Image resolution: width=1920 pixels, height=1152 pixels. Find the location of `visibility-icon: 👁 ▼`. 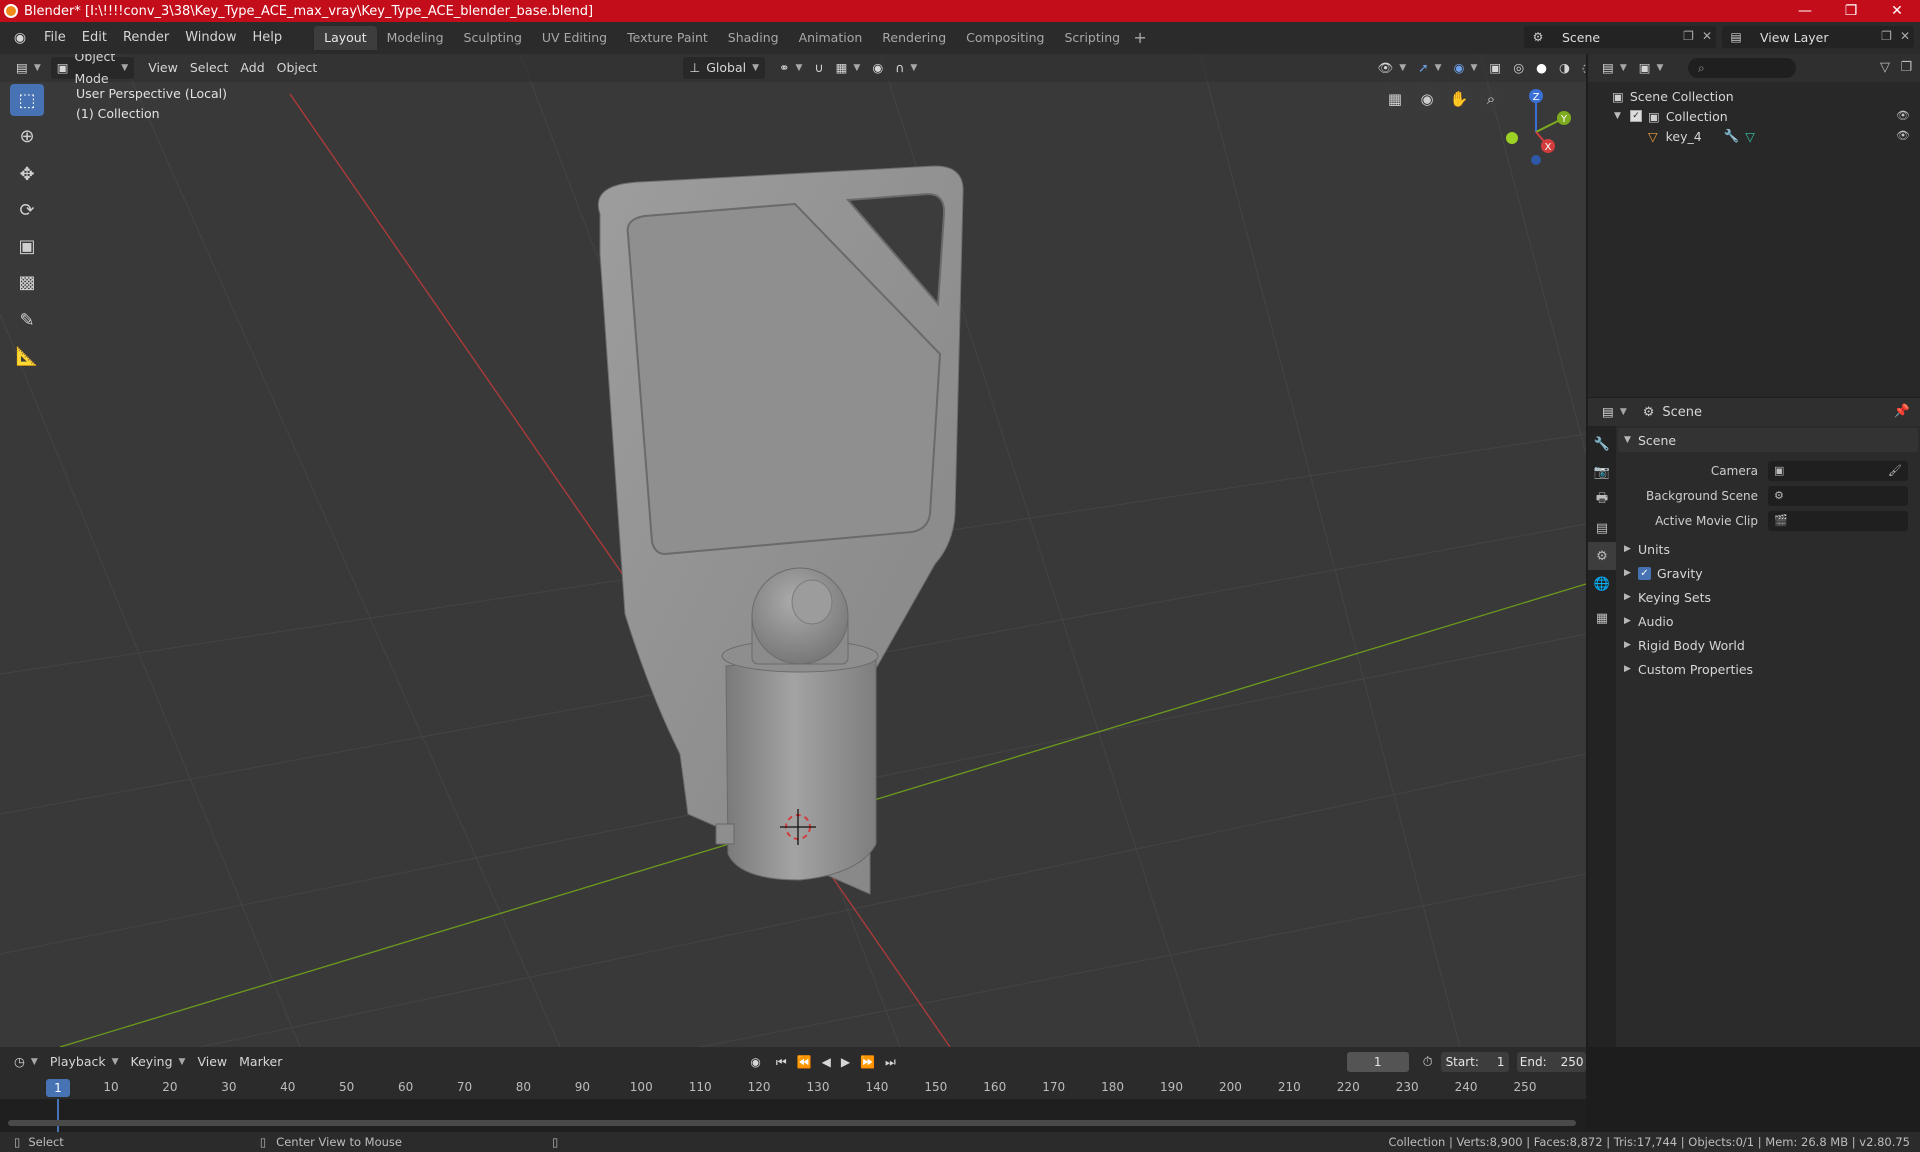

visibility-icon: 👁 ▼ is located at coordinates (1391, 68).